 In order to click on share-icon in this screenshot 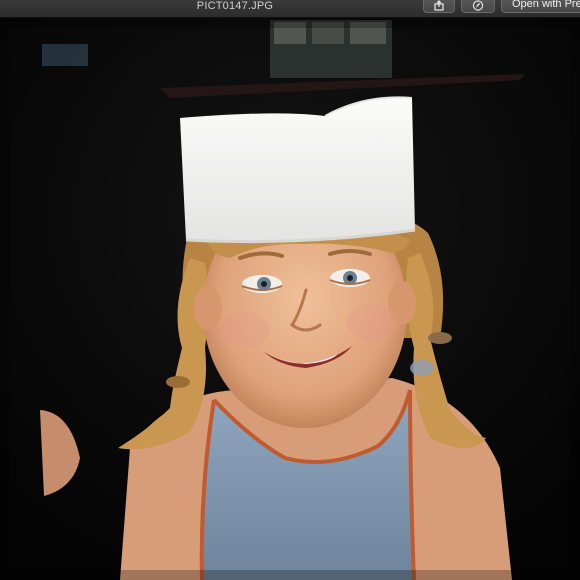, I will do `click(439, 5)`.